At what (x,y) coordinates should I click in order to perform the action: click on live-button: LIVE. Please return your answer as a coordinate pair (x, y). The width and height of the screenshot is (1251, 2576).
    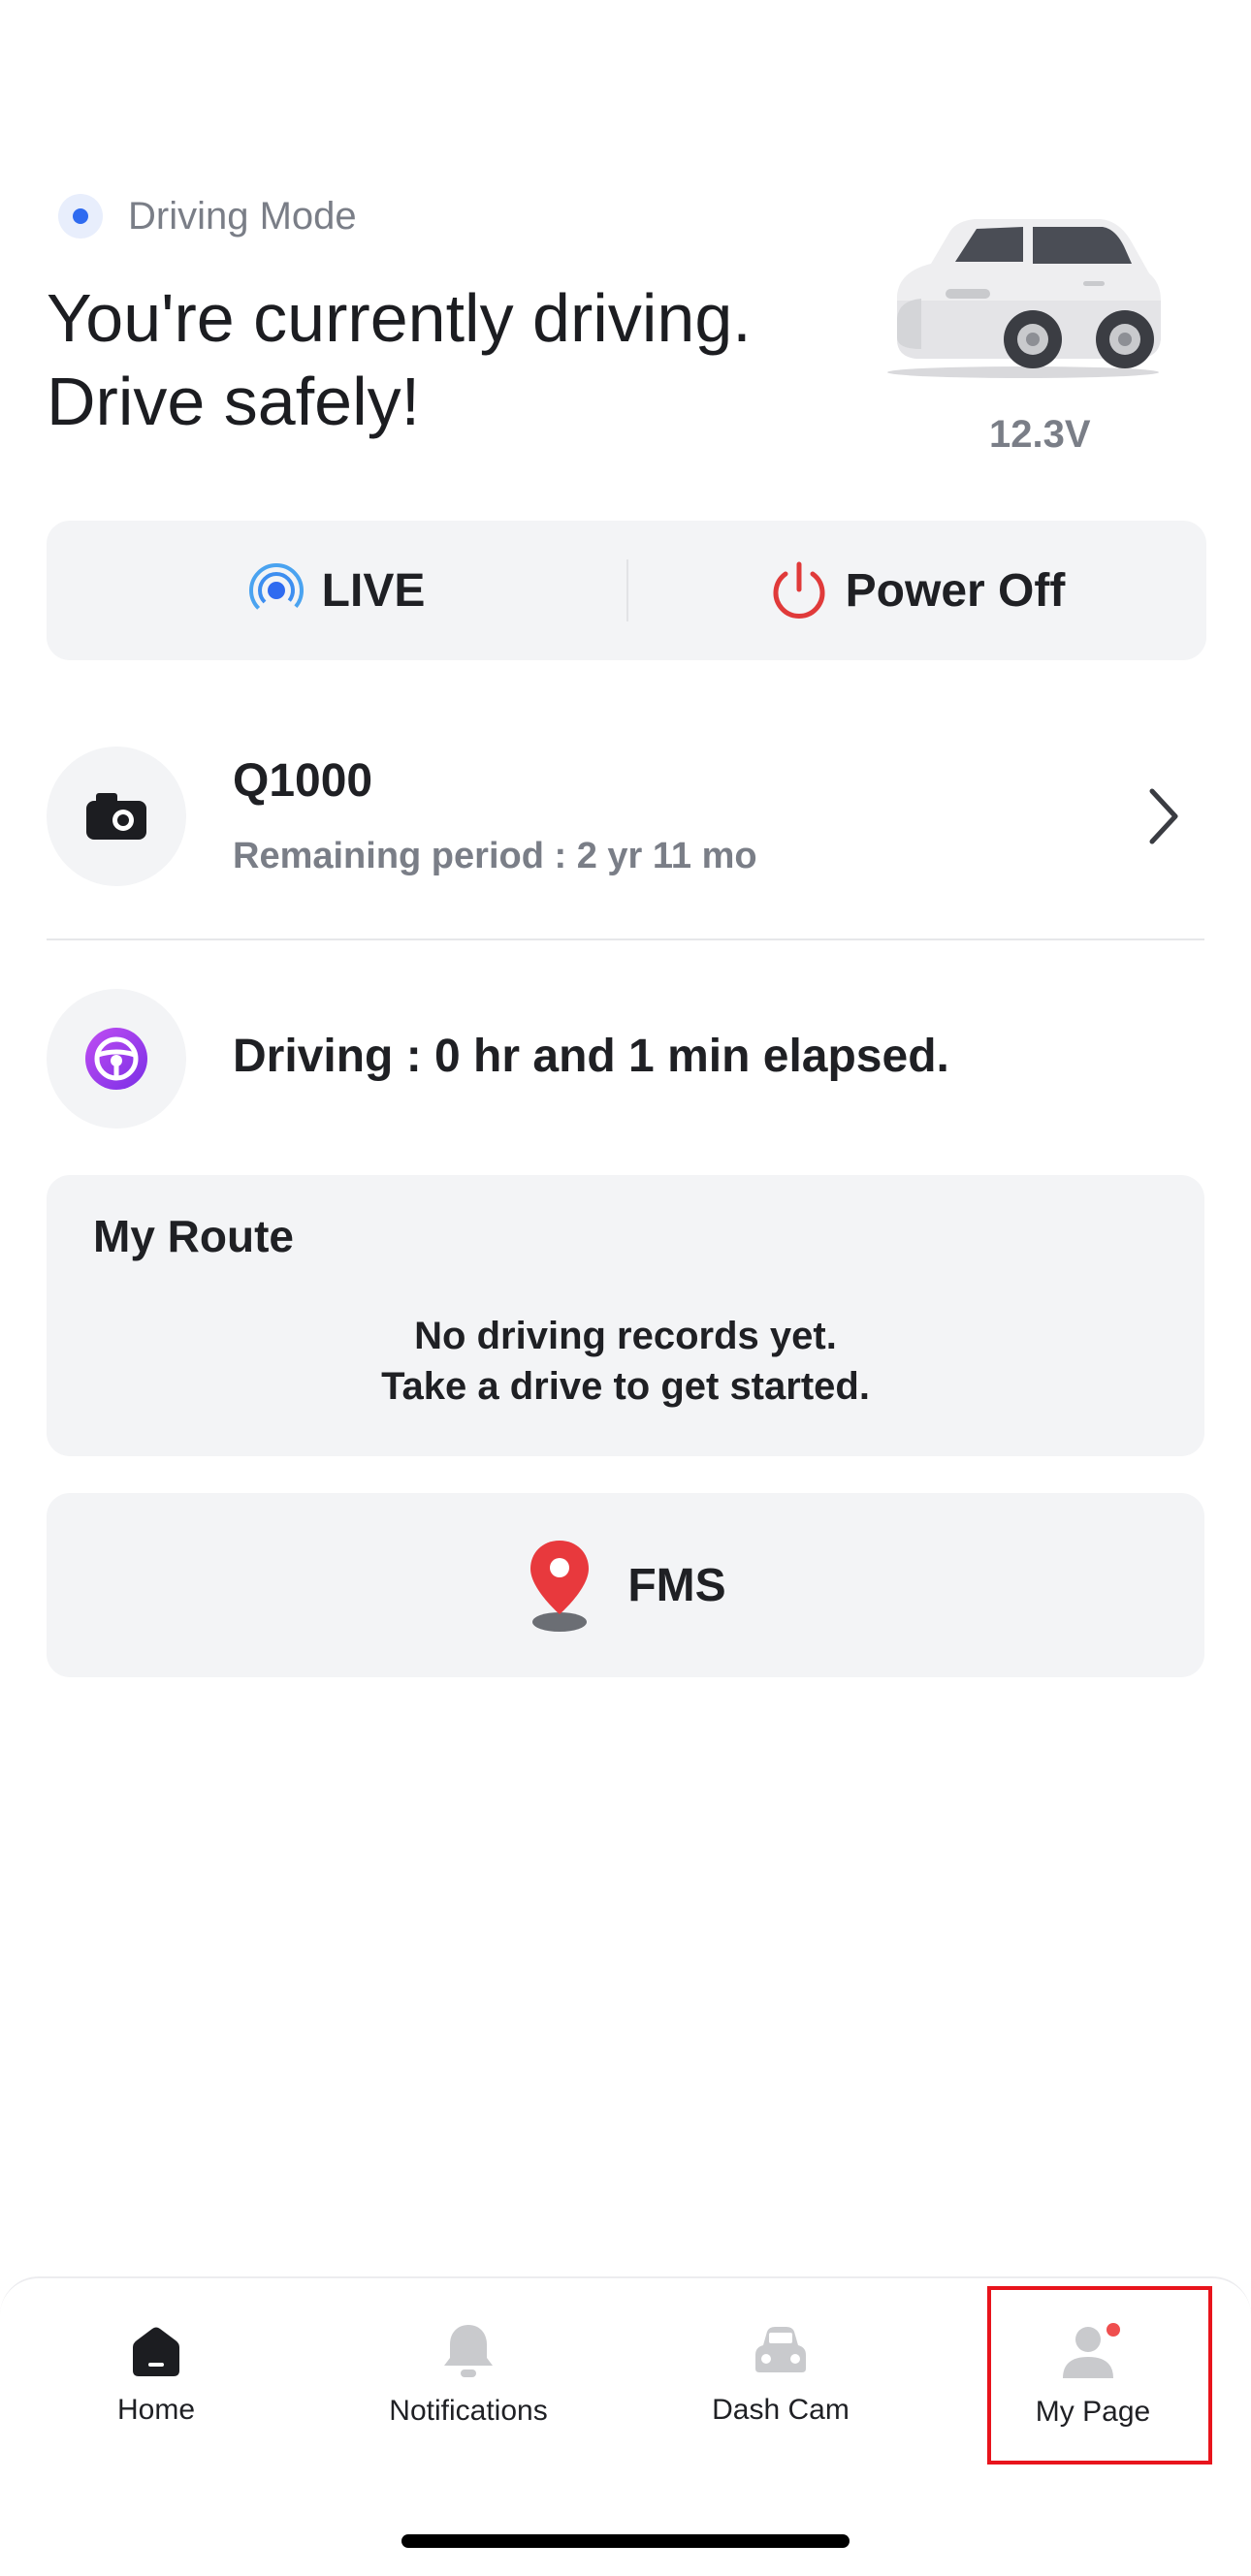
    Looking at the image, I should click on (337, 591).